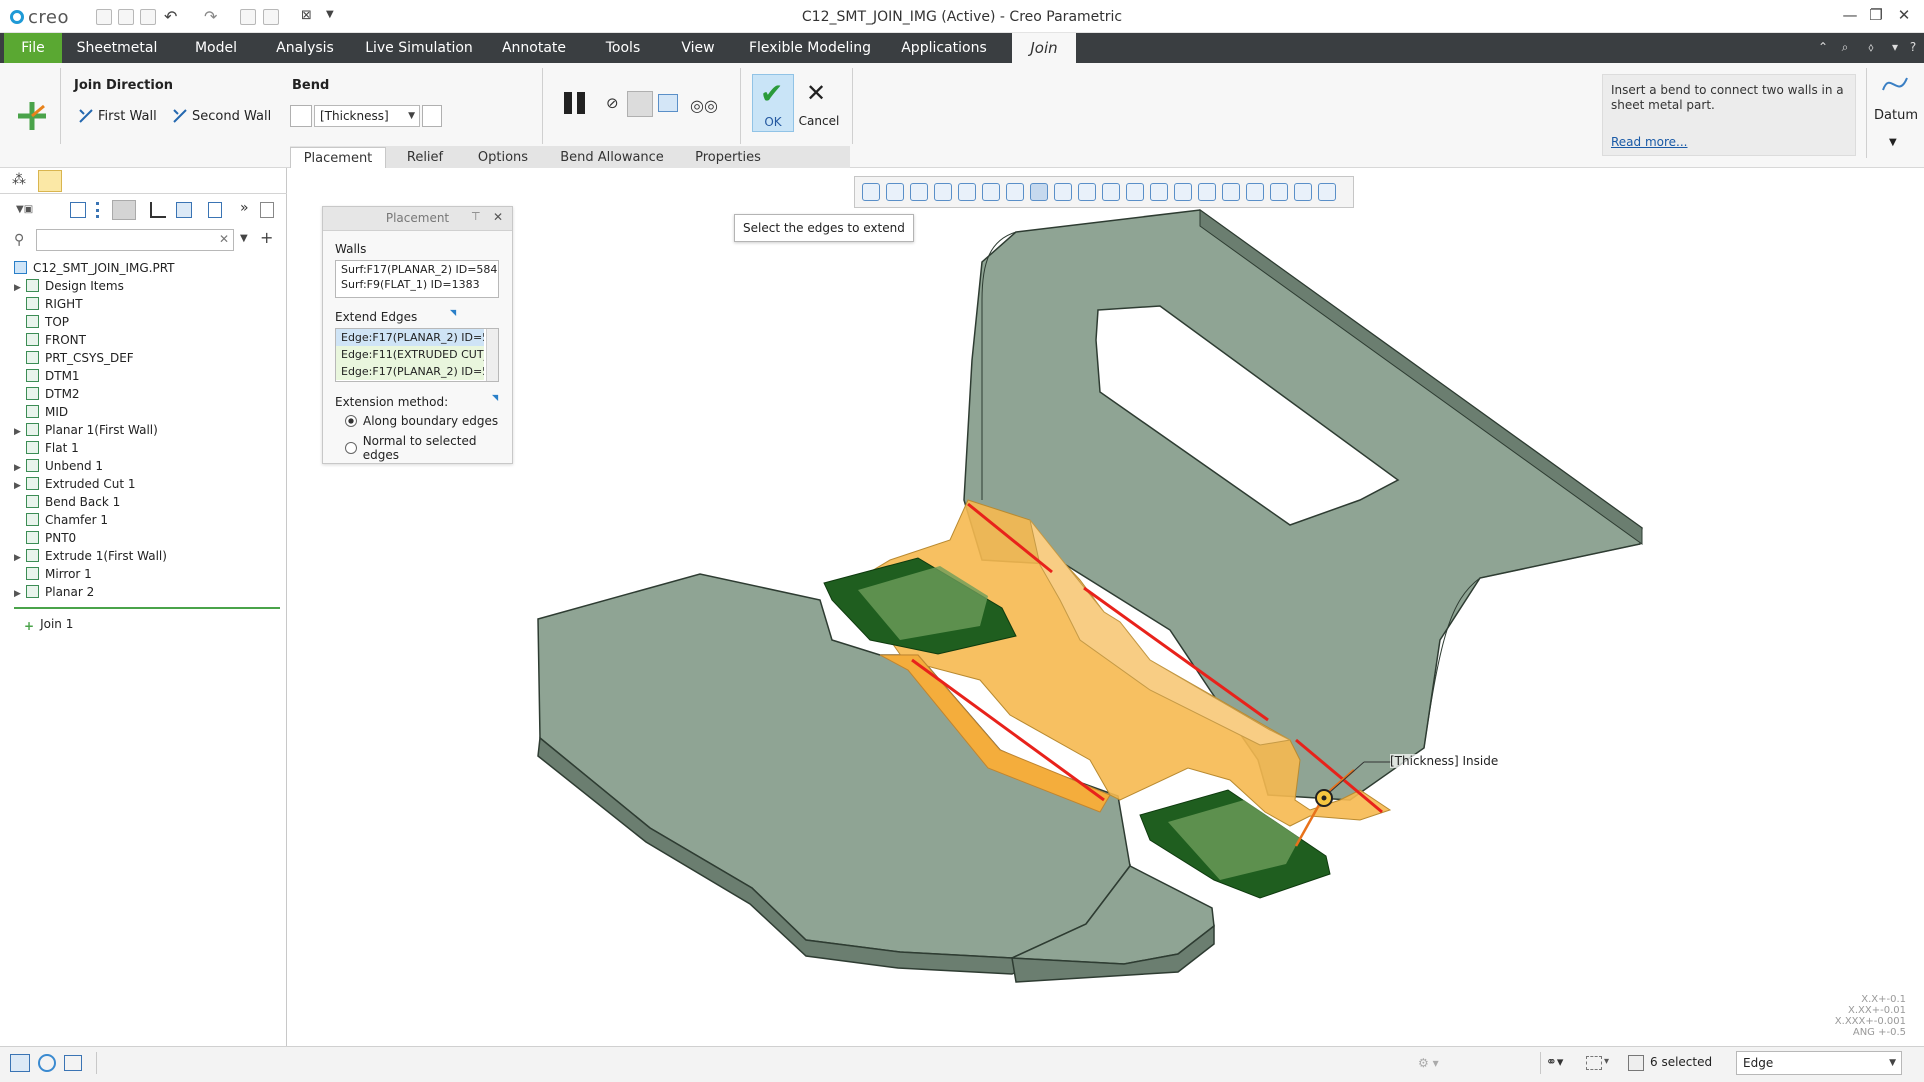 The width and height of the screenshot is (1924, 1082). What do you see at coordinates (1819, 1063) in the screenshot?
I see `selection-filter-select: Edge ▼` at bounding box center [1819, 1063].